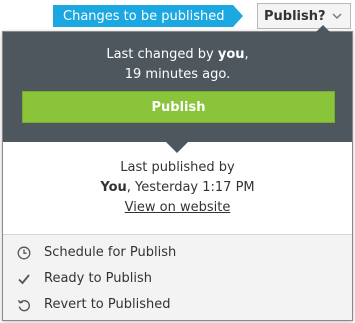 The image size is (355, 323). I want to click on last-published-user: You, so click(113, 187).